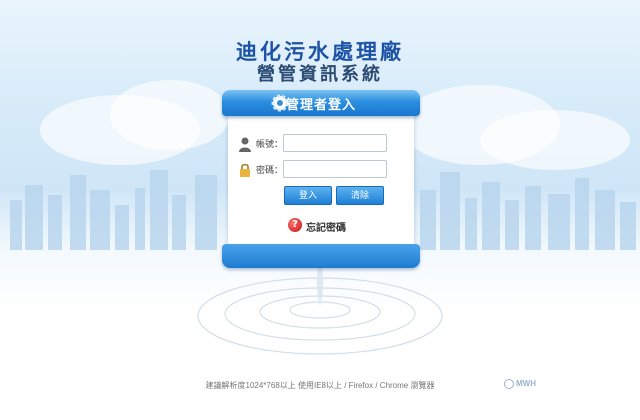 The image size is (640, 420). I want to click on brand-logo: MWH, so click(520, 385).